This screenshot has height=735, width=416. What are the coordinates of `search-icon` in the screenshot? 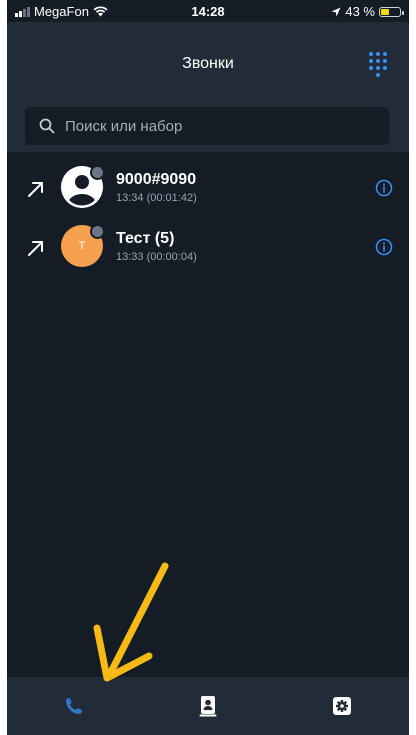 It's located at (47, 126).